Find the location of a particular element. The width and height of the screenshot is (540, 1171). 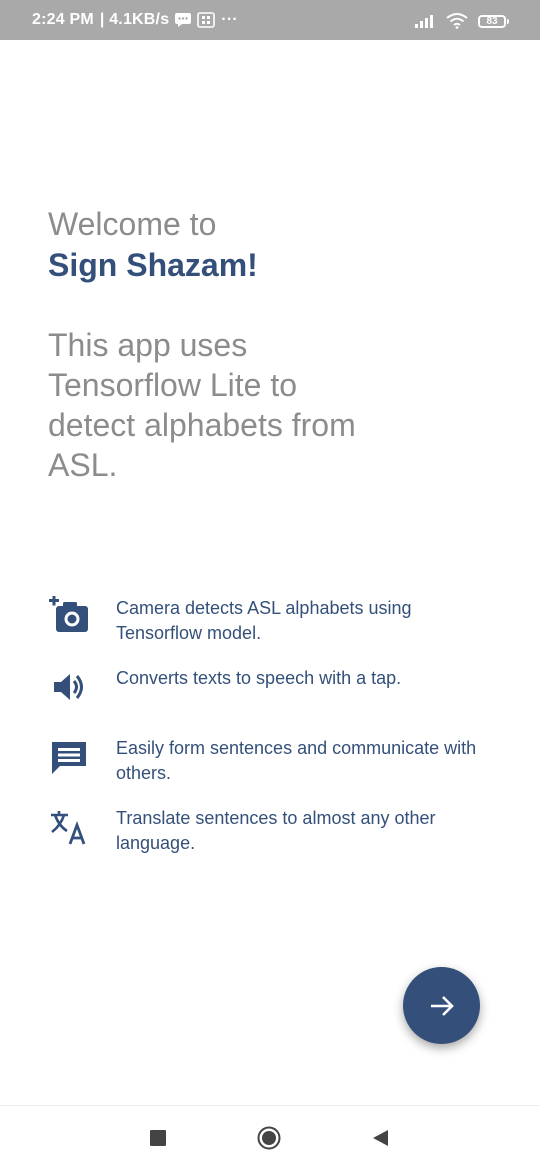

home-icon is located at coordinates (269, 1138).